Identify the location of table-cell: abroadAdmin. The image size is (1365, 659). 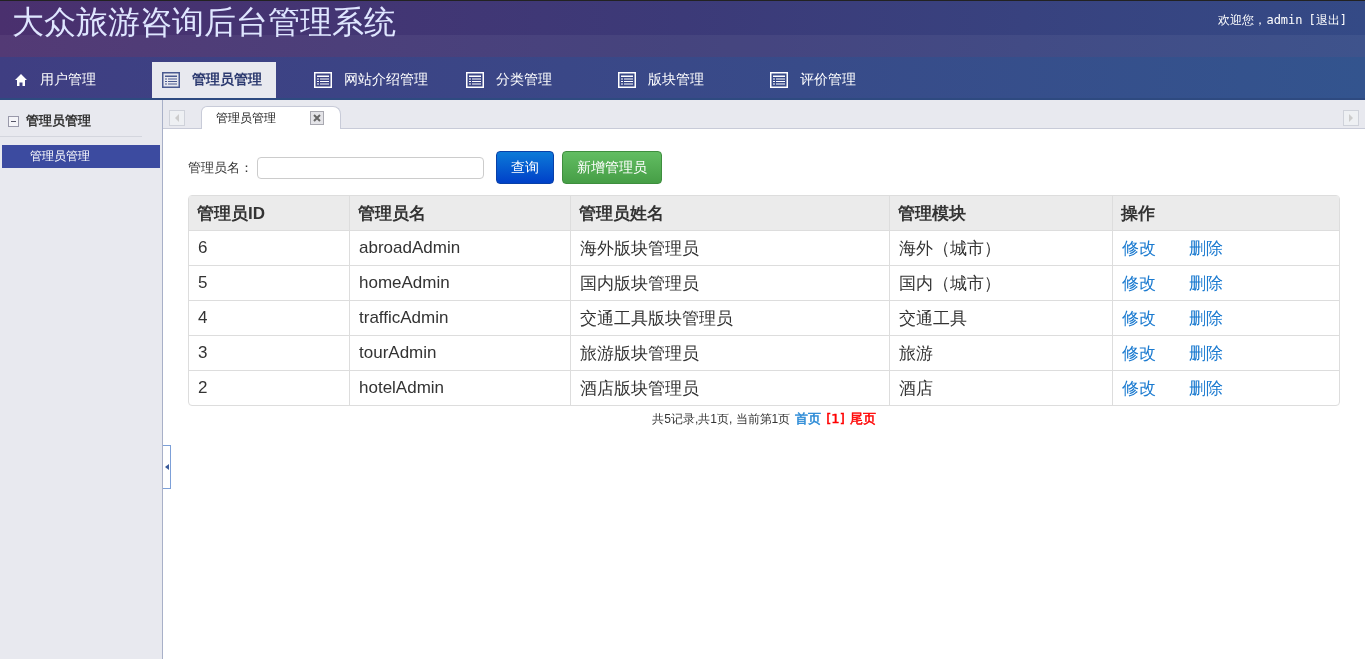
(460, 247).